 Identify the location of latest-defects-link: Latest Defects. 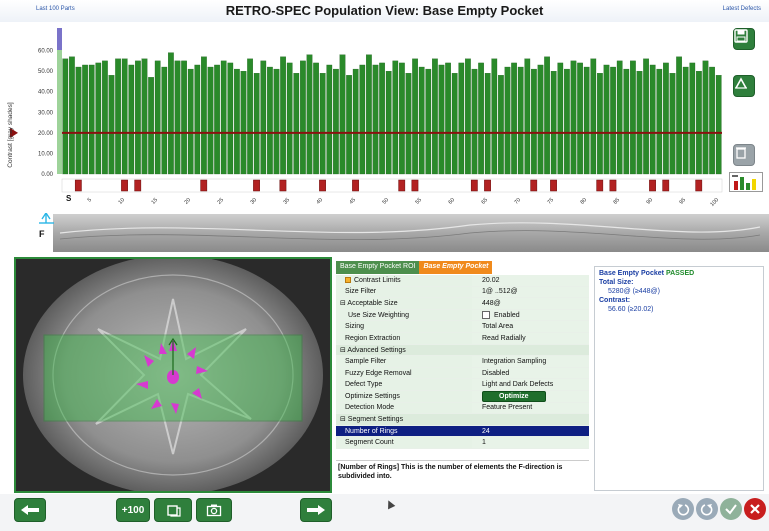
(742, 9).